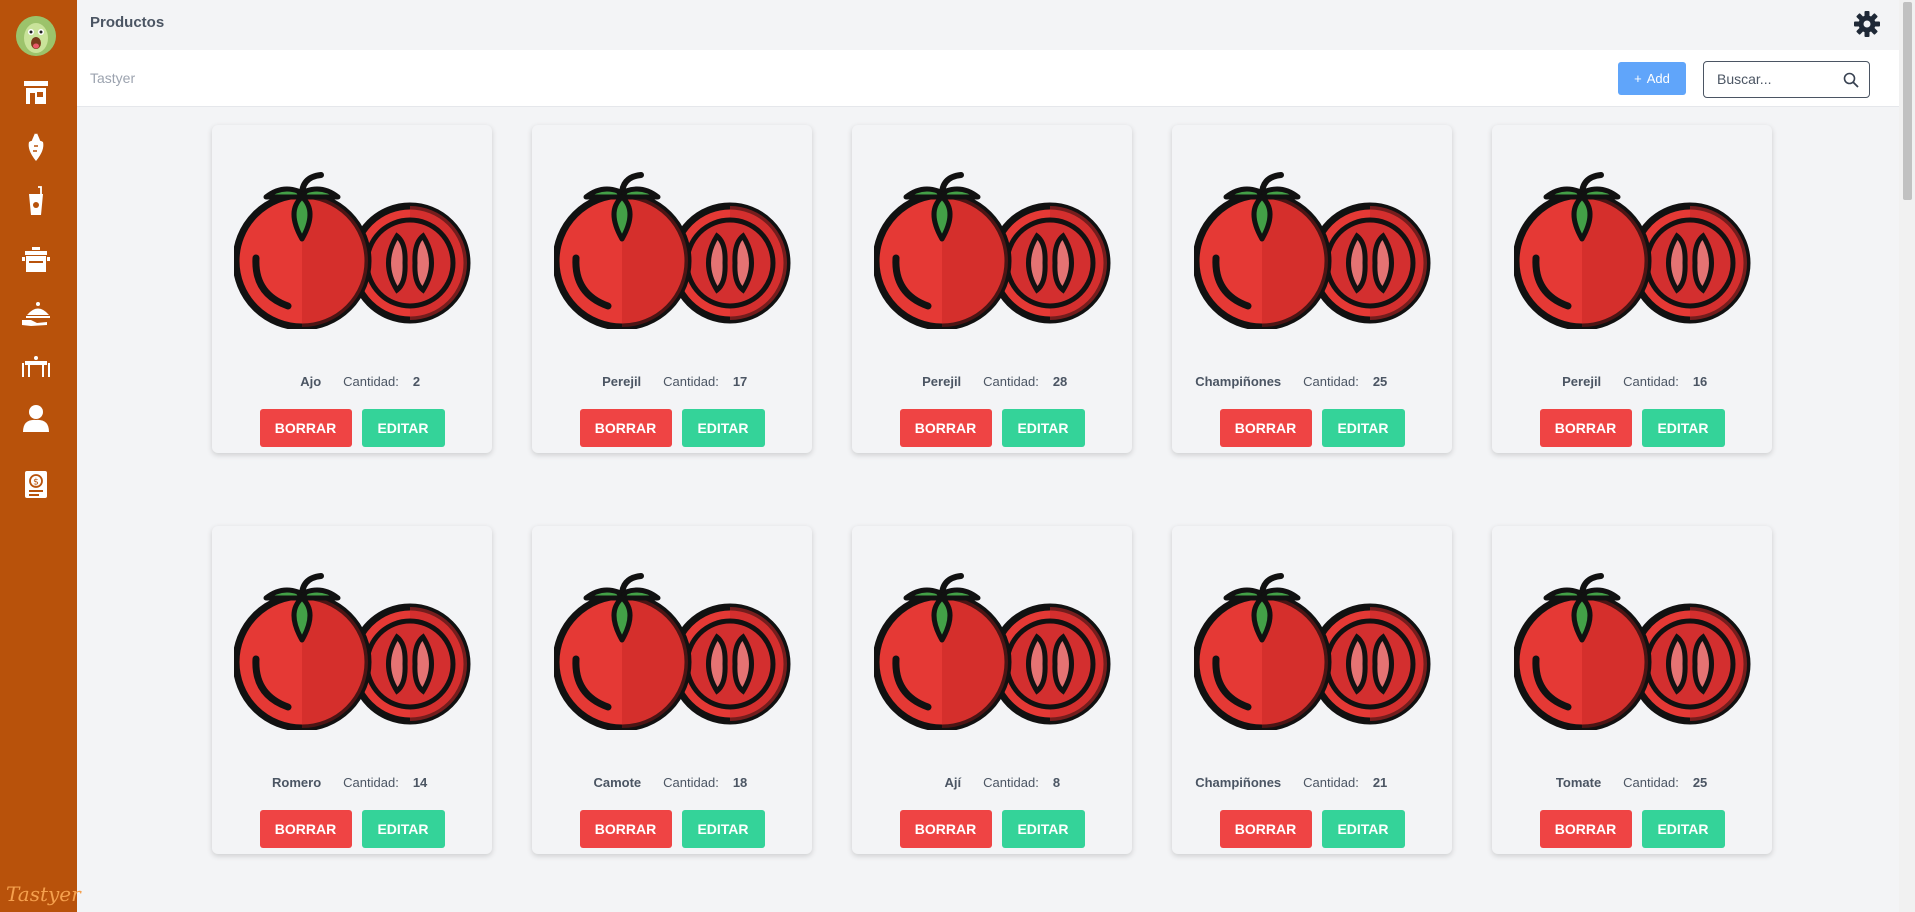 The width and height of the screenshot is (1915, 912). I want to click on sidebar-item-produce, so click(36, 147).